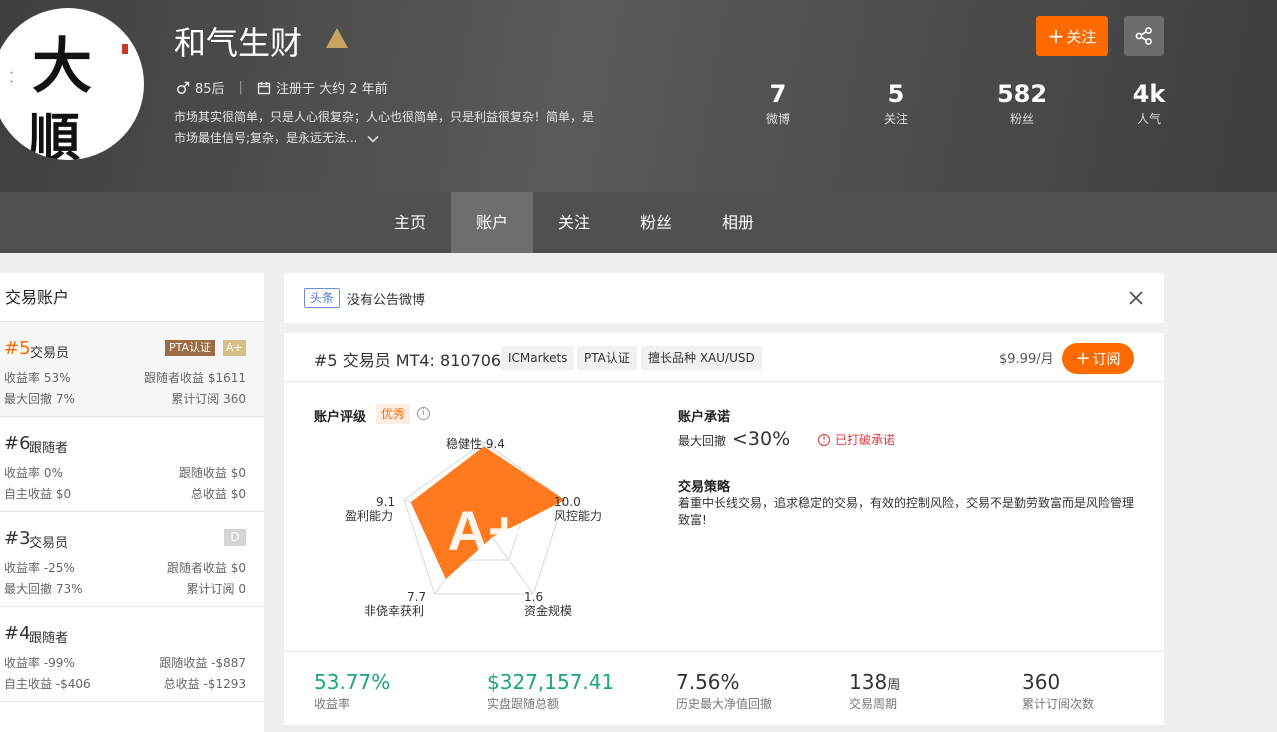  What do you see at coordinates (492, 222) in the screenshot?
I see `tab-account: 账户` at bounding box center [492, 222].